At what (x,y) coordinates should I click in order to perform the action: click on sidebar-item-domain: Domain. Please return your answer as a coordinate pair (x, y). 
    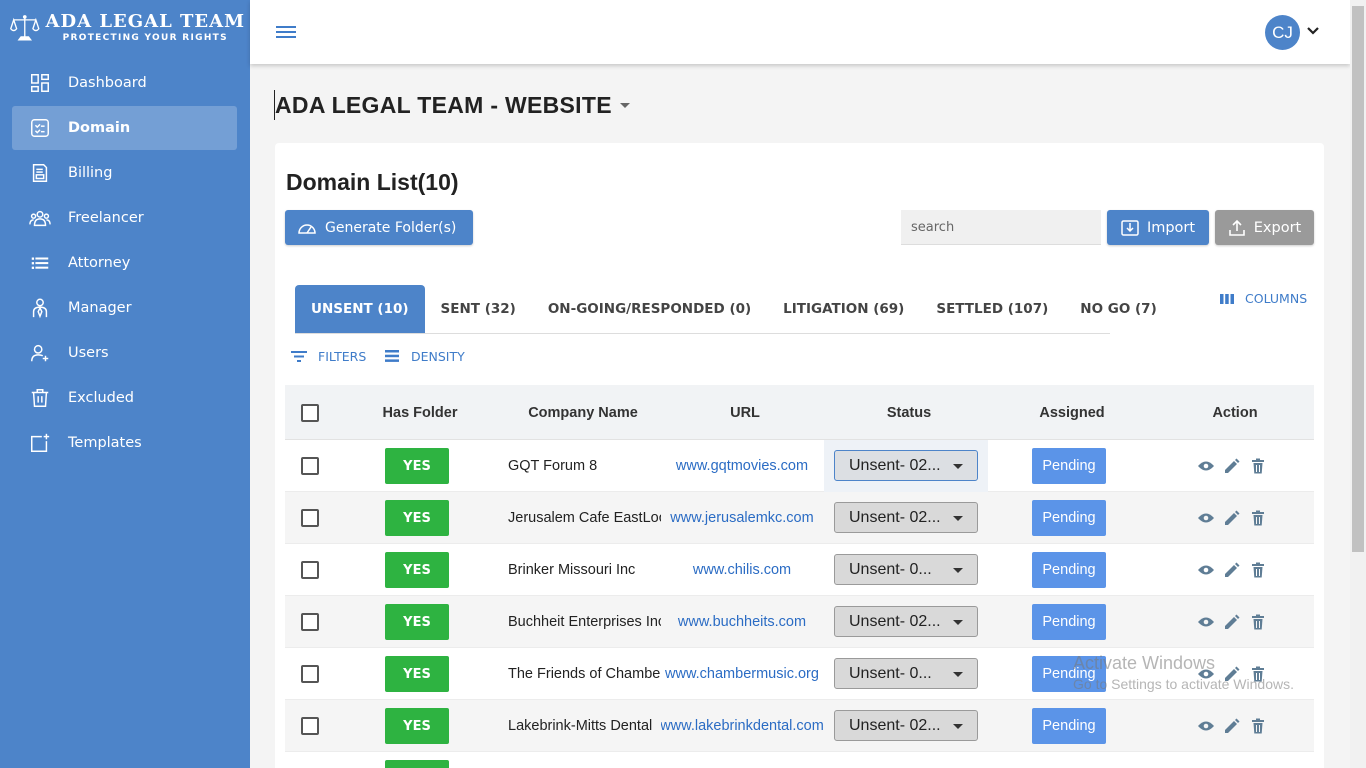
    Looking at the image, I should click on (124, 128).